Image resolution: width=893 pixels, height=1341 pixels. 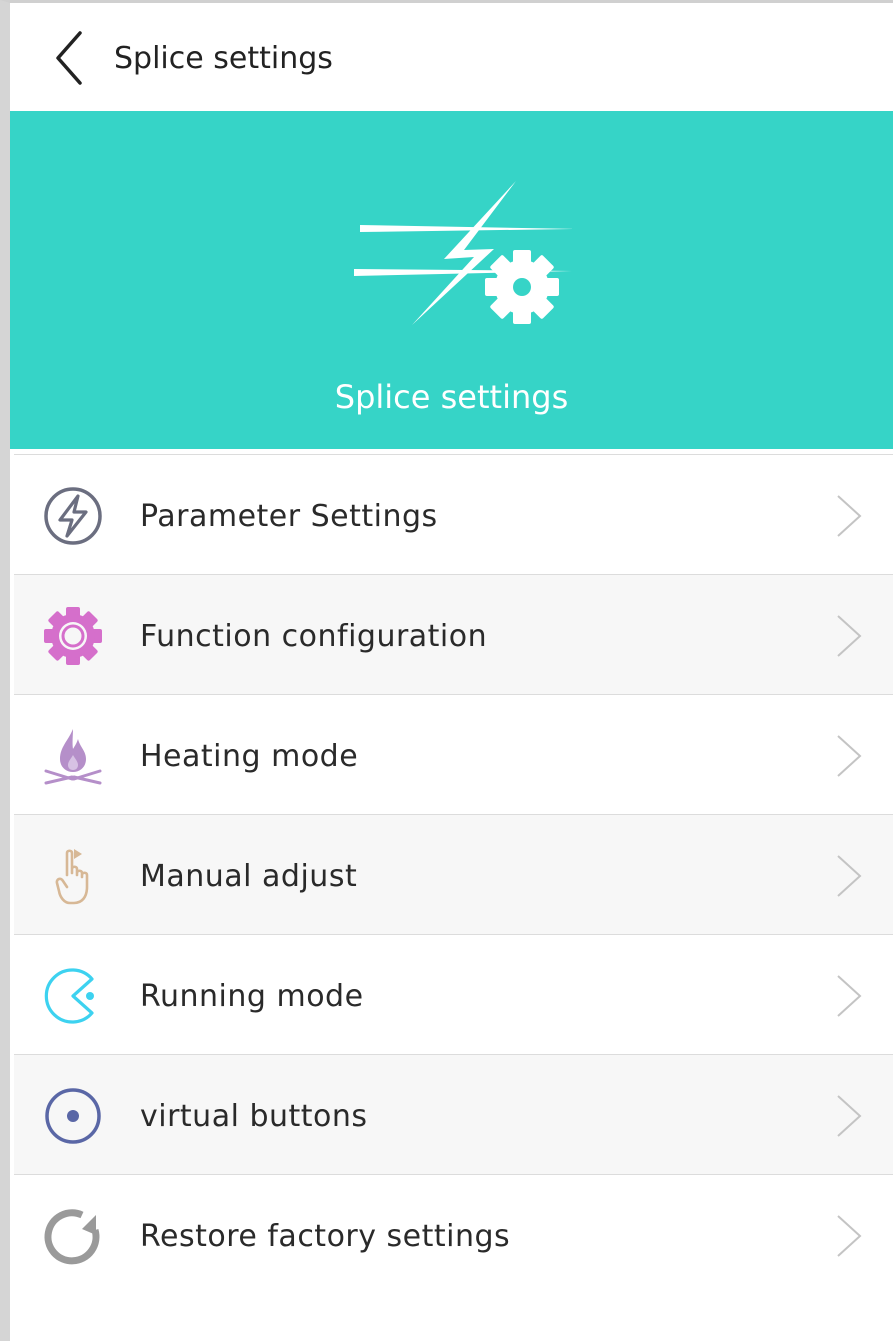 What do you see at coordinates (289, 516) in the screenshot?
I see `menu-item-label: Parameter Settings` at bounding box center [289, 516].